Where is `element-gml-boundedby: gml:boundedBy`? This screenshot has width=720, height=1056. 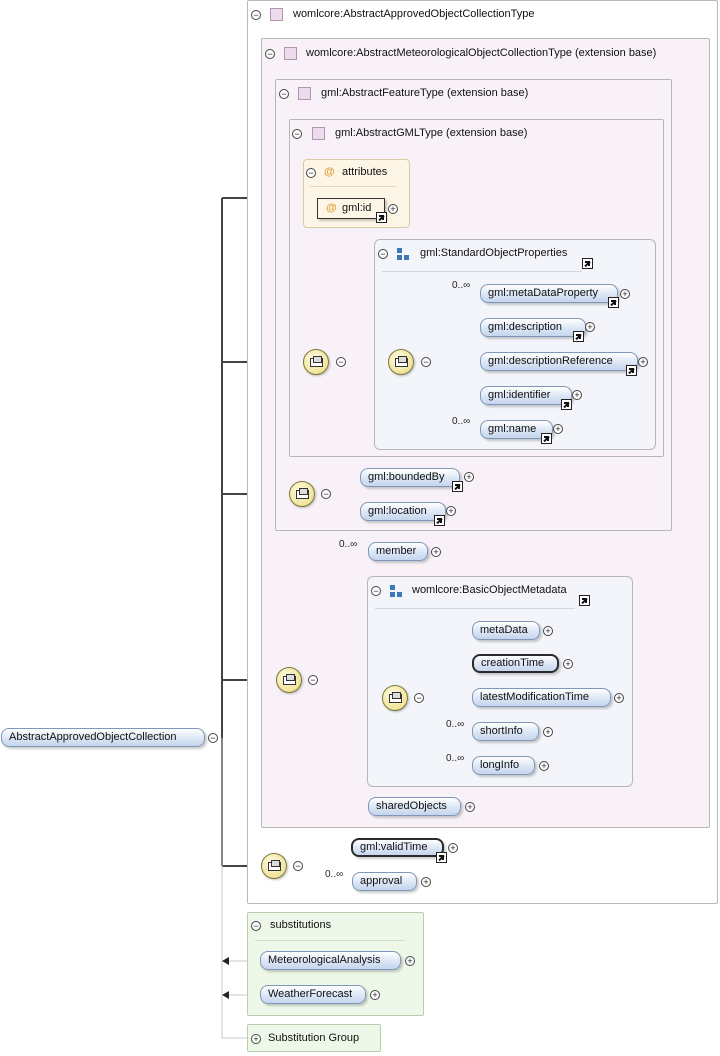
element-gml-boundedby: gml:boundedBy is located at coordinates (410, 477).